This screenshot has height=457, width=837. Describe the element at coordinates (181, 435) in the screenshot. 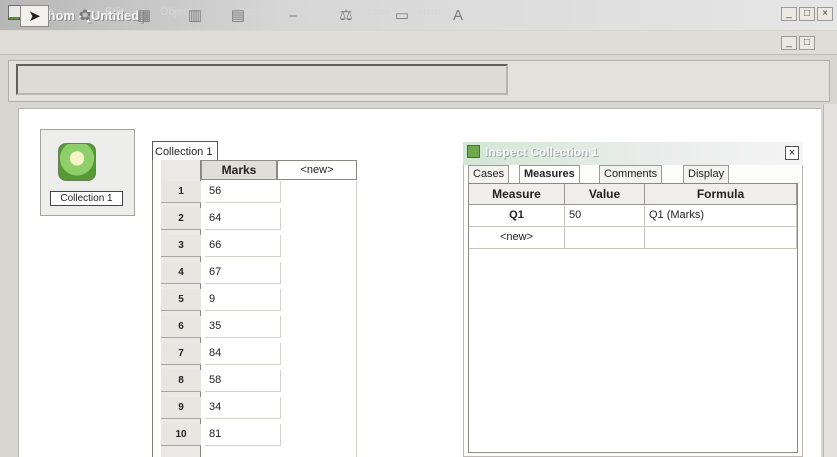

I see `row-index: 10` at that location.